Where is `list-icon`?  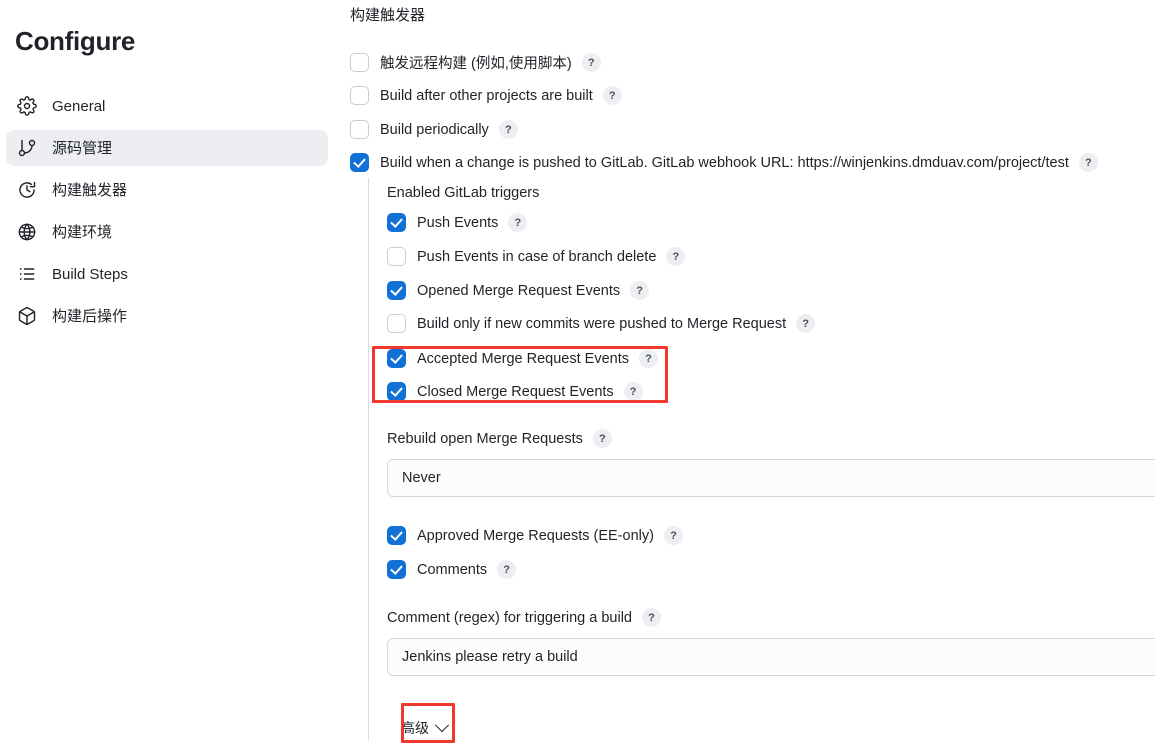
list-icon is located at coordinates (27, 274).